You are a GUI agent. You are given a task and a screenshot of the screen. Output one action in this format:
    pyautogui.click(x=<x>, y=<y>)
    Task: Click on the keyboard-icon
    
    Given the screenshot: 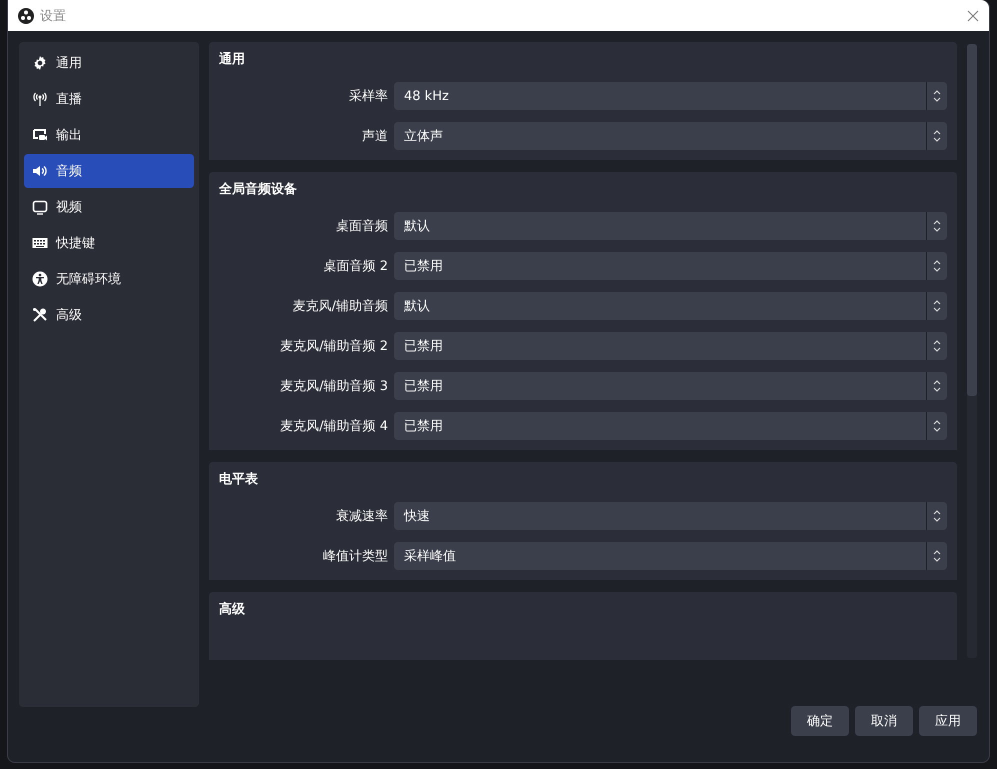 What is the action you would take?
    pyautogui.click(x=40, y=243)
    